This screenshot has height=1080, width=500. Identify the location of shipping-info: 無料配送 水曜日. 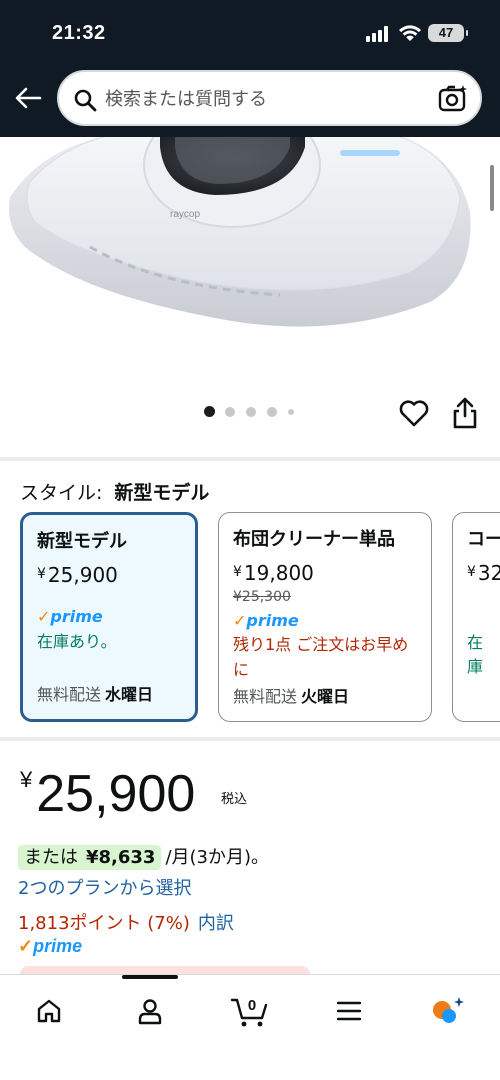
(95, 694).